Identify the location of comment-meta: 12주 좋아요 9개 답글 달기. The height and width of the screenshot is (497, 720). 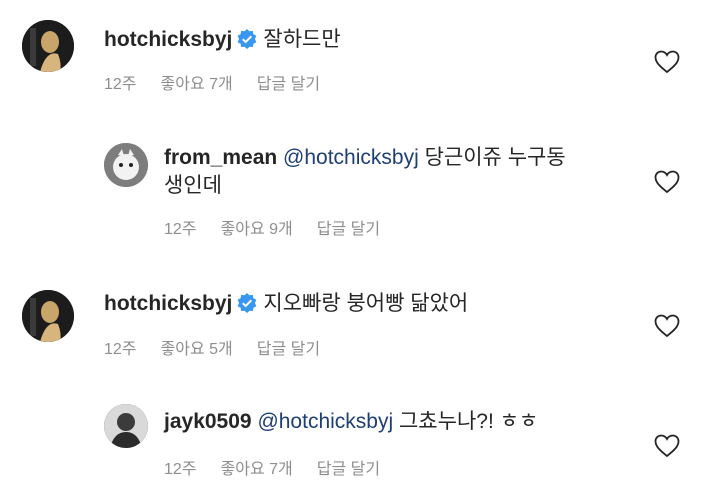
(284, 227).